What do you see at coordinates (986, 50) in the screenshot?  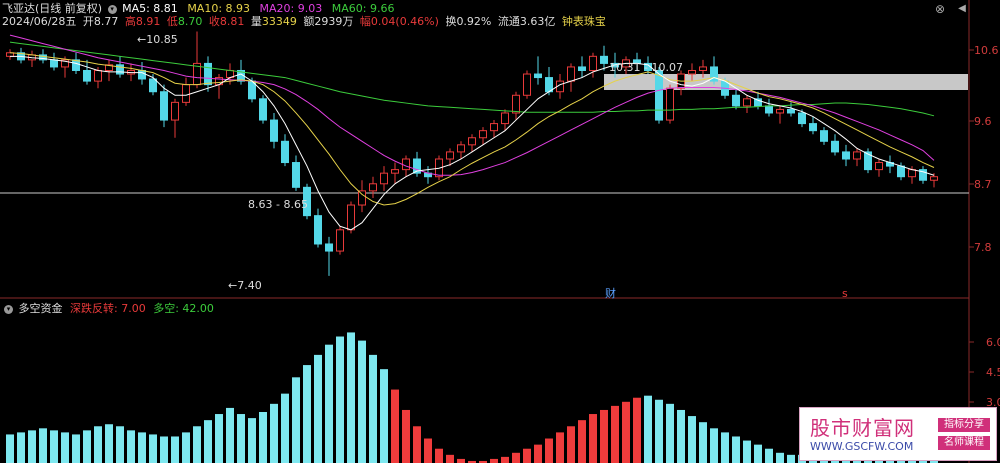 I see `price-axis-label: 10.6` at bounding box center [986, 50].